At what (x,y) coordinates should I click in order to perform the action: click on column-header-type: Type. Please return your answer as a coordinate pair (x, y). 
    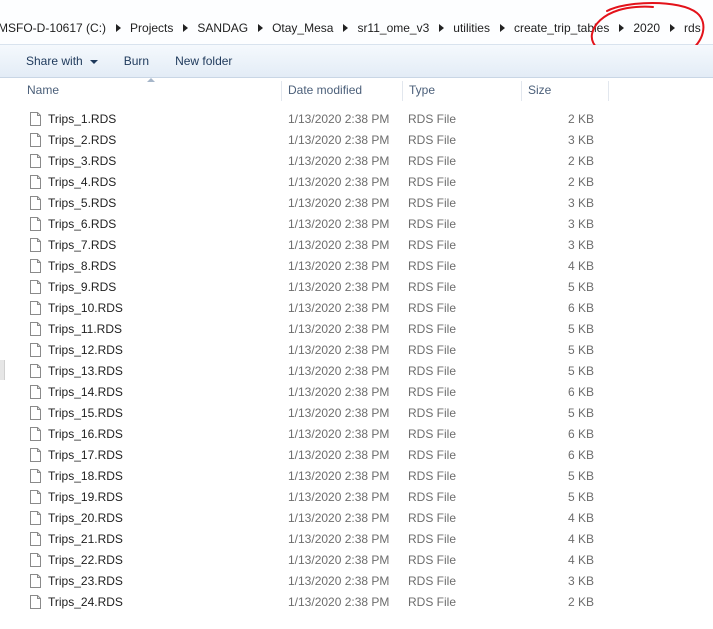
    Looking at the image, I should click on (422, 90).